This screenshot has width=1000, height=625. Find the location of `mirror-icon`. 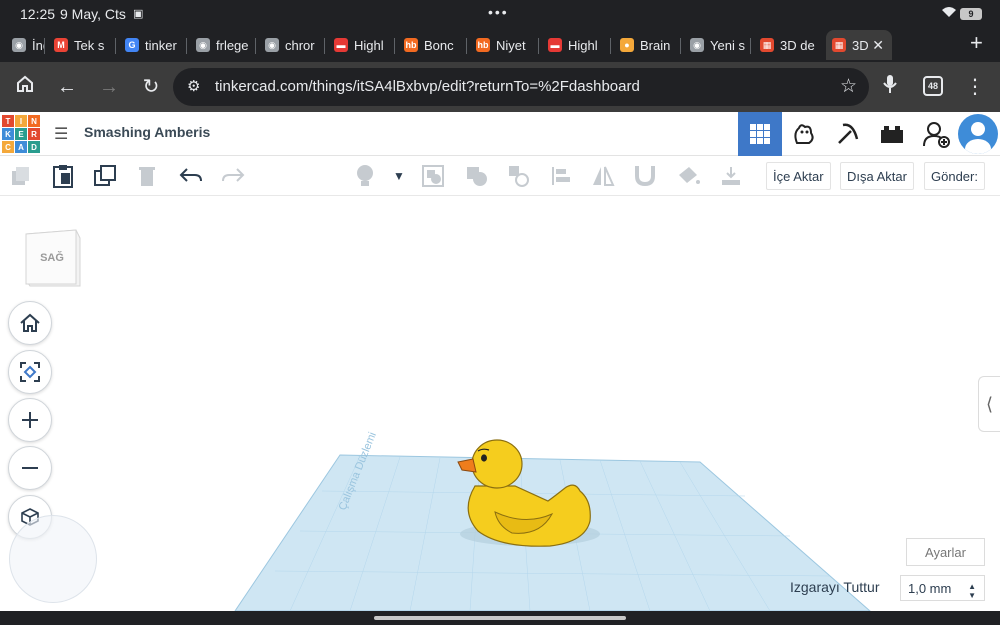

mirror-icon is located at coordinates (603, 176).